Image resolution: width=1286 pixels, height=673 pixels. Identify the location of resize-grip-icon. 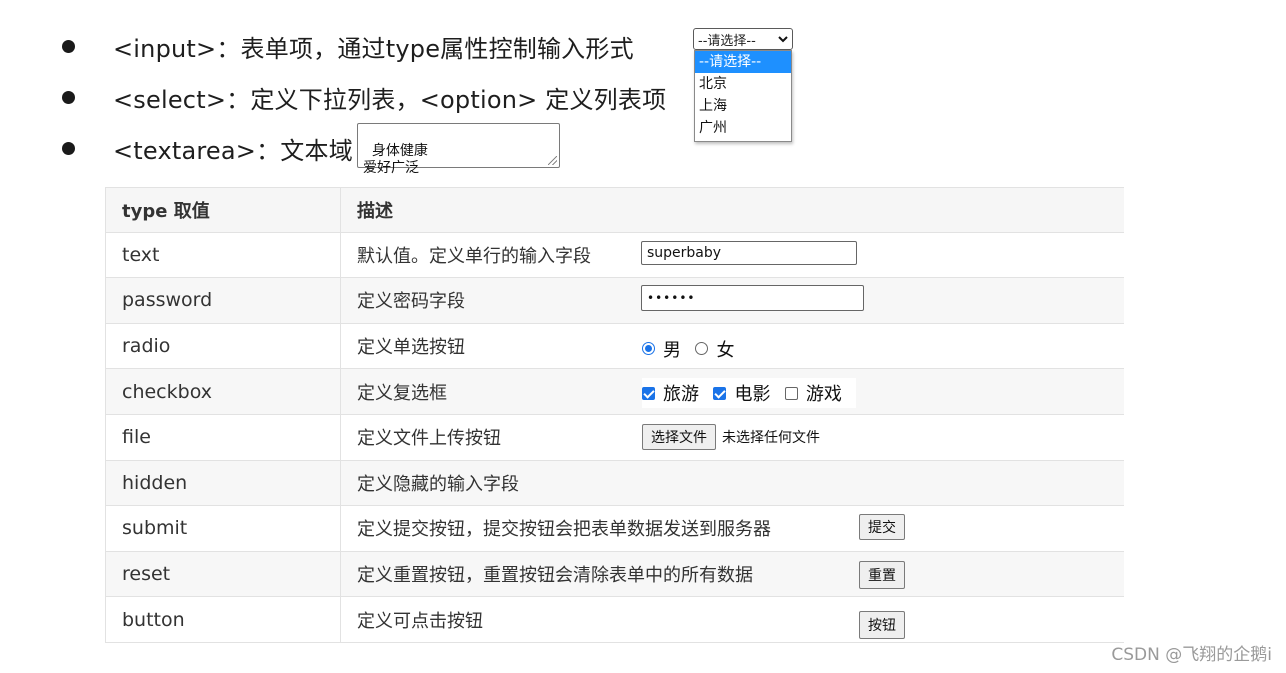
(552, 160).